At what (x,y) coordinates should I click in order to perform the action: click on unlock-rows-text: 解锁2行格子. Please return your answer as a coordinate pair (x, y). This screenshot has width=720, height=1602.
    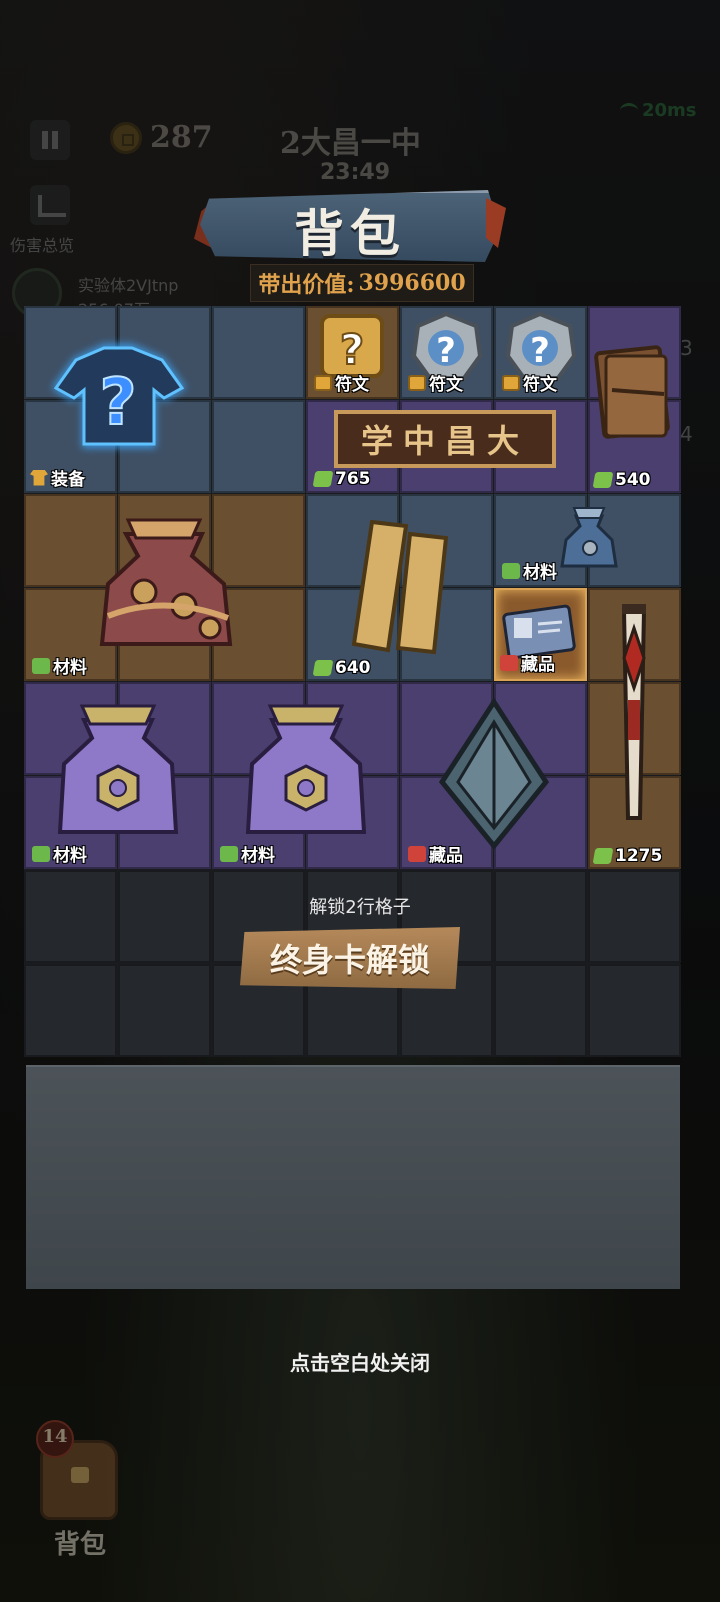
    Looking at the image, I should click on (360, 907).